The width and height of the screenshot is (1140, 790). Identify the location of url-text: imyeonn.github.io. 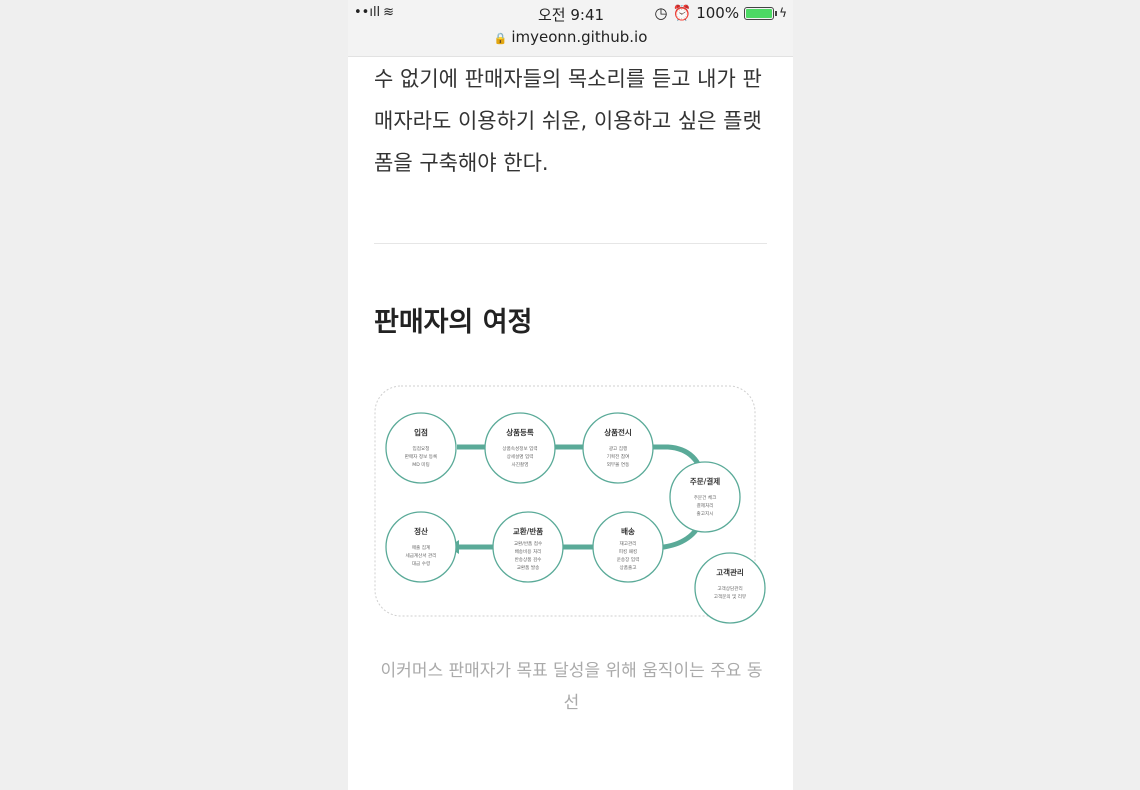
(579, 37).